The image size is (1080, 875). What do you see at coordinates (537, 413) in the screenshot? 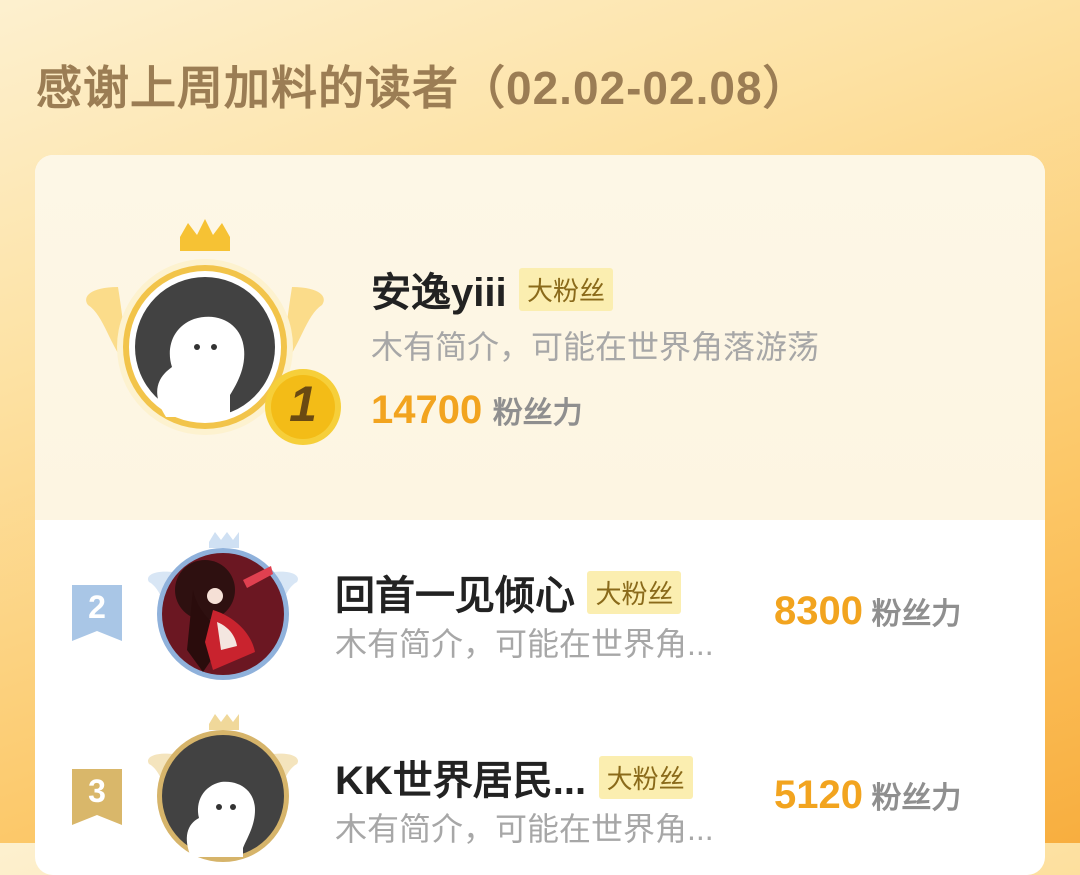
I see `reader-1-score-unit: 粉丝力` at bounding box center [537, 413].